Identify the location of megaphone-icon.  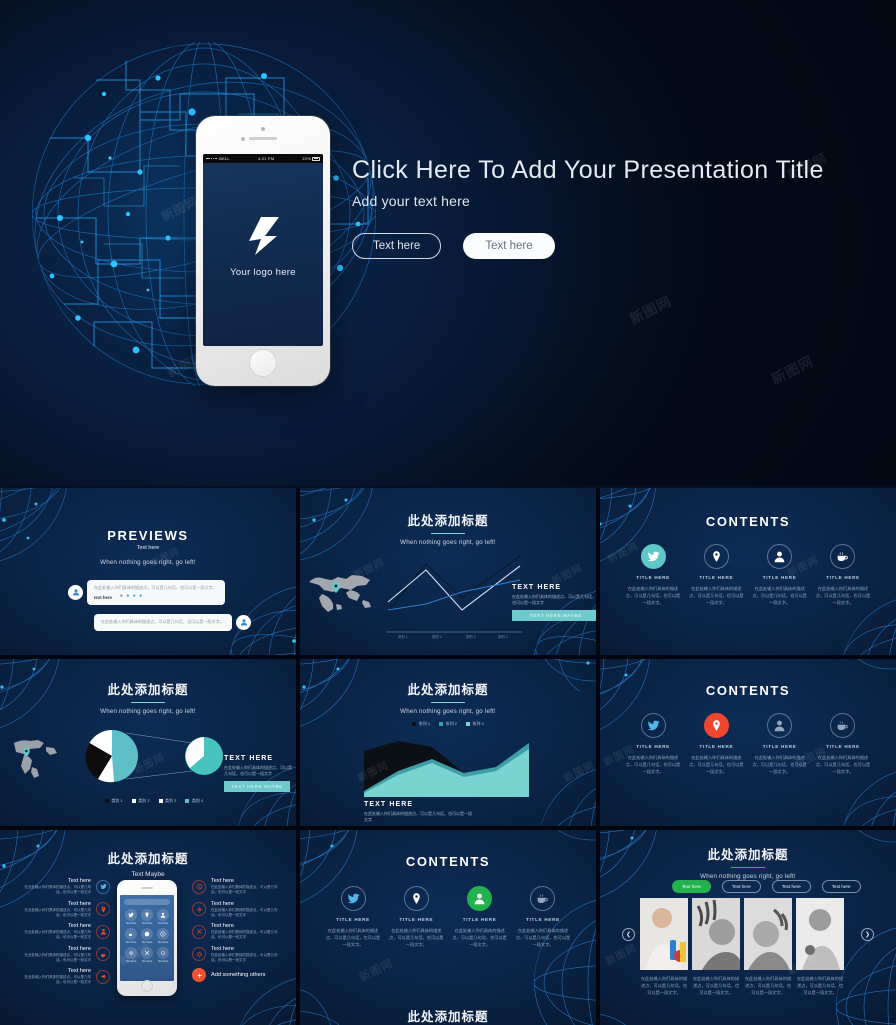
(103, 976).